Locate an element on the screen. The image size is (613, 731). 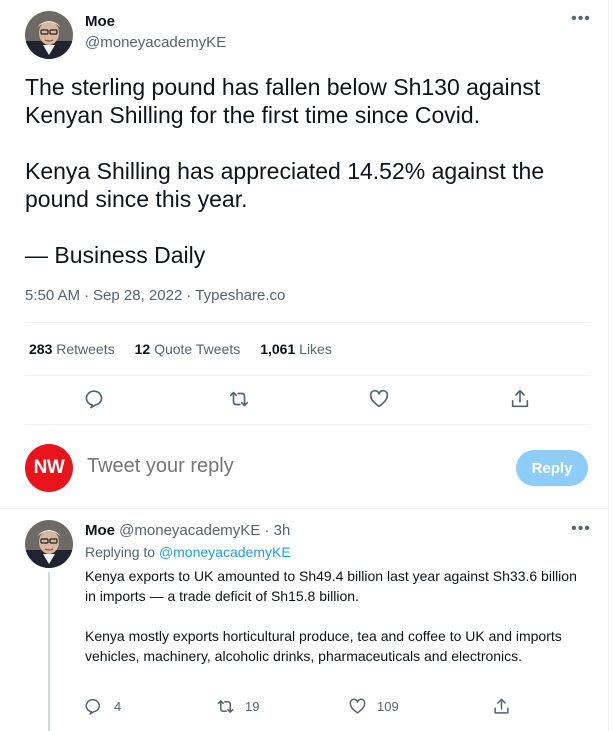
replying-to-link: @moneyacademyKE is located at coordinates (225, 552).